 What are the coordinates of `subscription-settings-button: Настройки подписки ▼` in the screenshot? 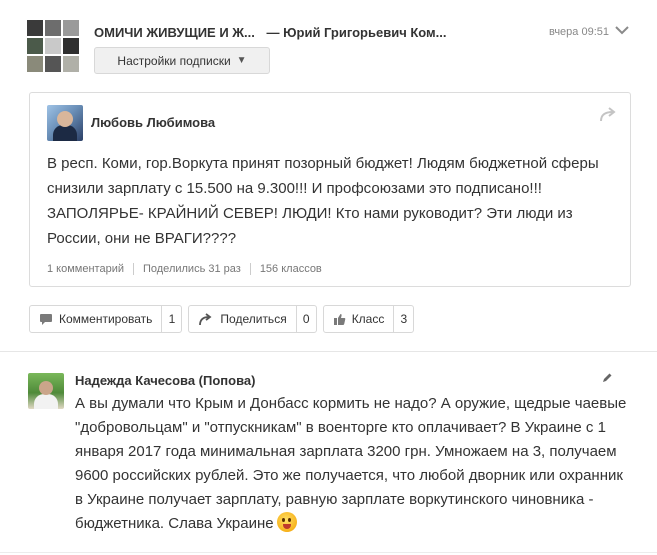 It's located at (182, 60).